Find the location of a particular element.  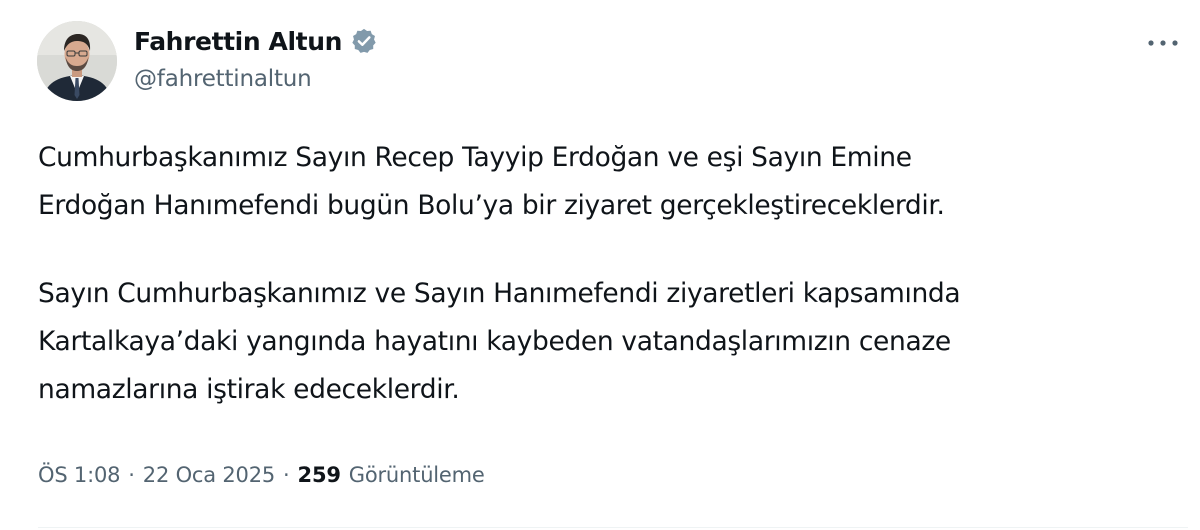

more-horizontal-icon is located at coordinates (1163, 43).